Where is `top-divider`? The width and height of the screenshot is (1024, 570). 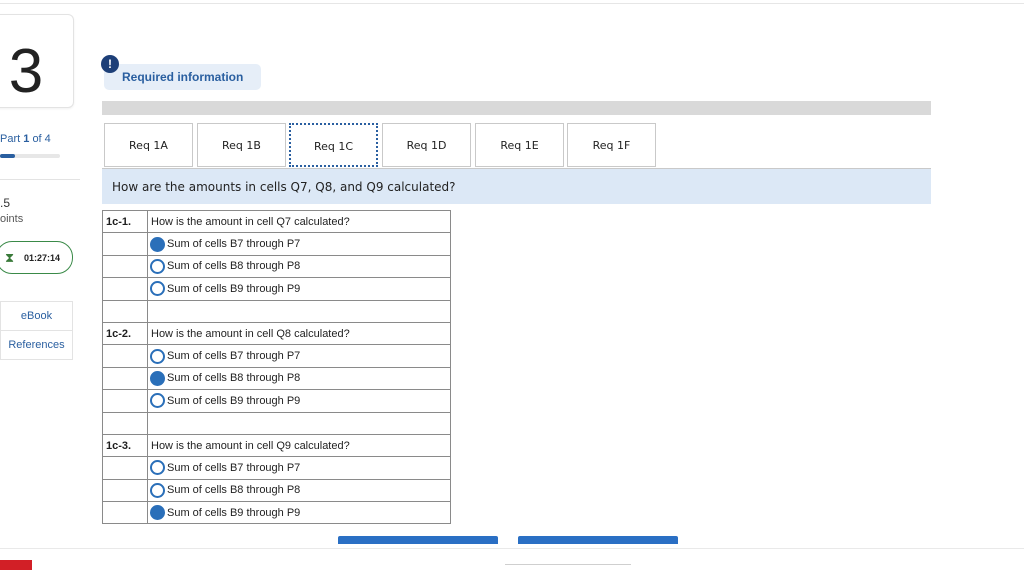
top-divider is located at coordinates (512, 3).